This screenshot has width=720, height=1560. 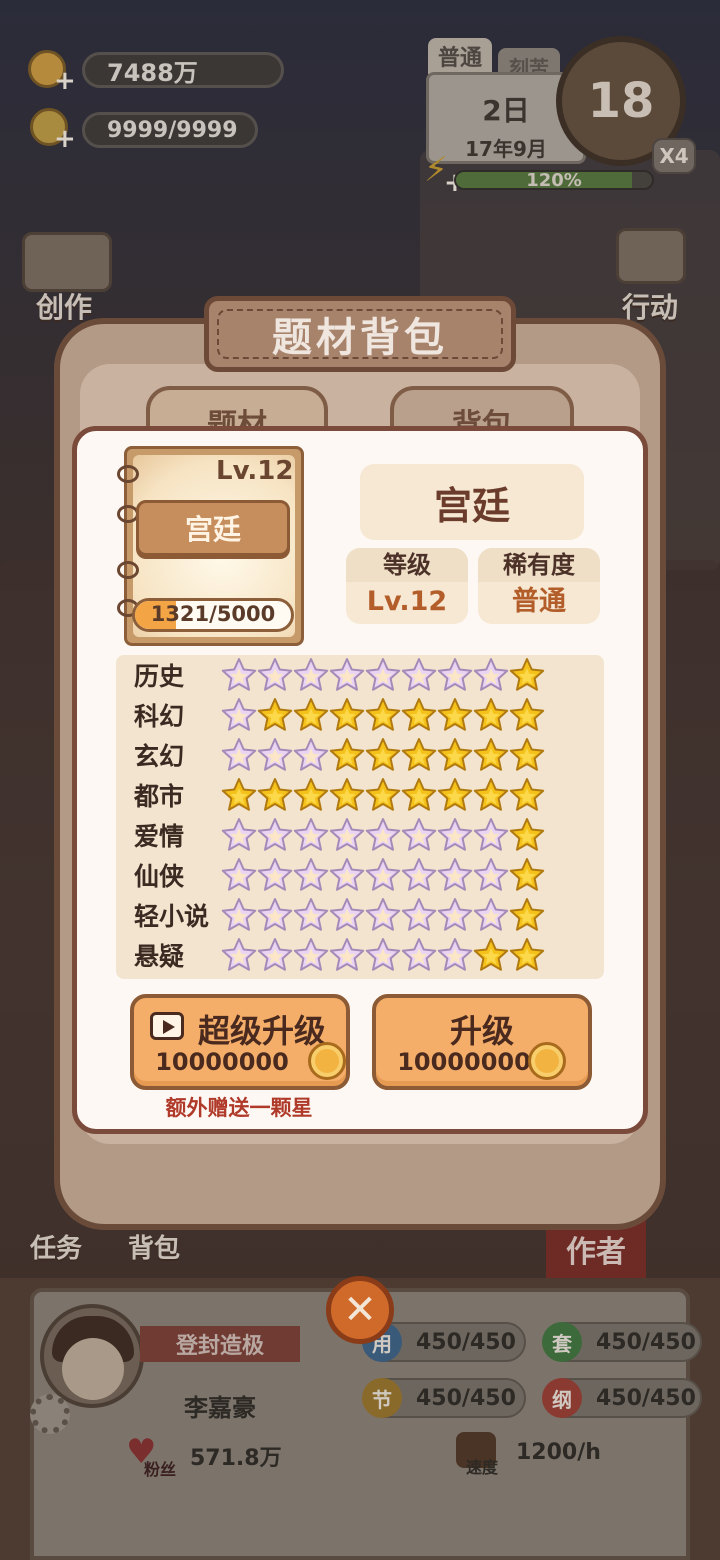 I want to click on level-value: Lv.12, so click(x=407, y=601).